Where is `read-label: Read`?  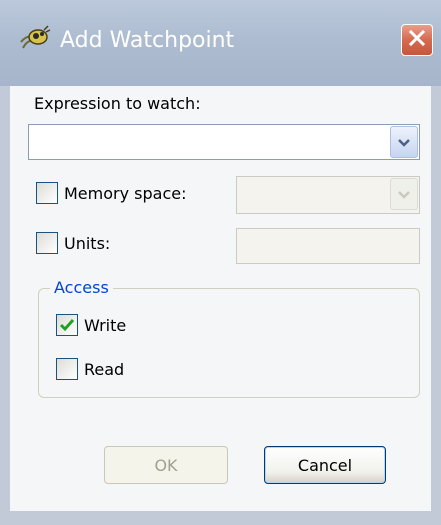 read-label: Read is located at coordinates (104, 369).